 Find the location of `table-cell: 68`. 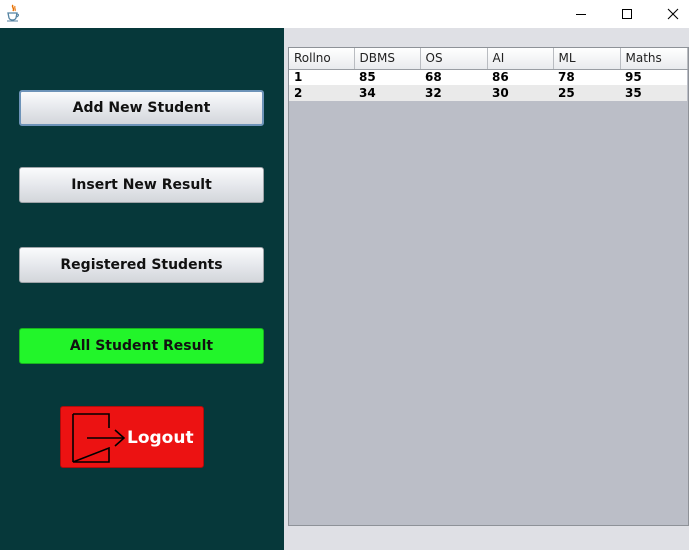

table-cell: 68 is located at coordinates (453, 77).